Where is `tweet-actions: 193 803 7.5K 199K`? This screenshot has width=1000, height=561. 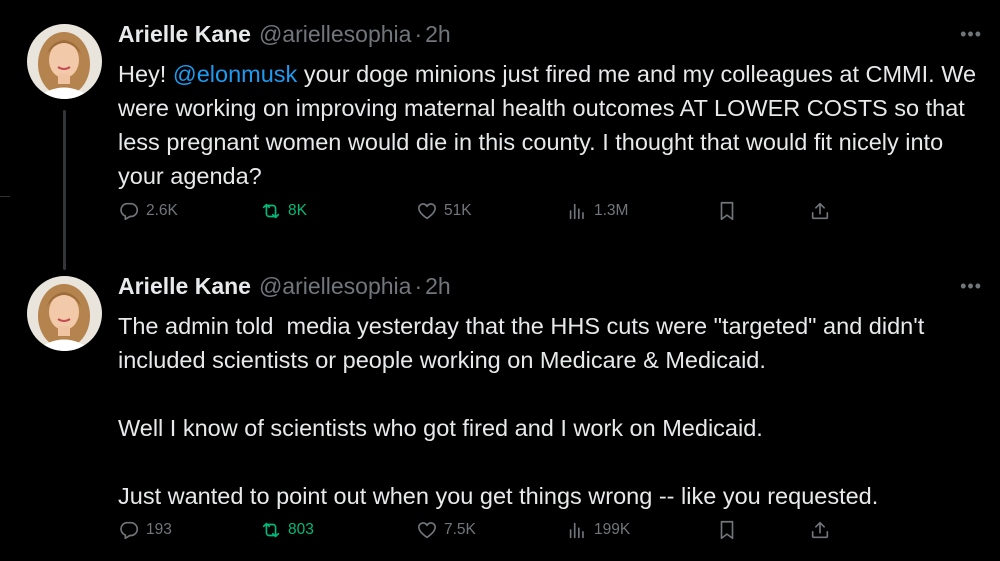 tweet-actions: 193 803 7.5K 199K is located at coordinates (478, 534).